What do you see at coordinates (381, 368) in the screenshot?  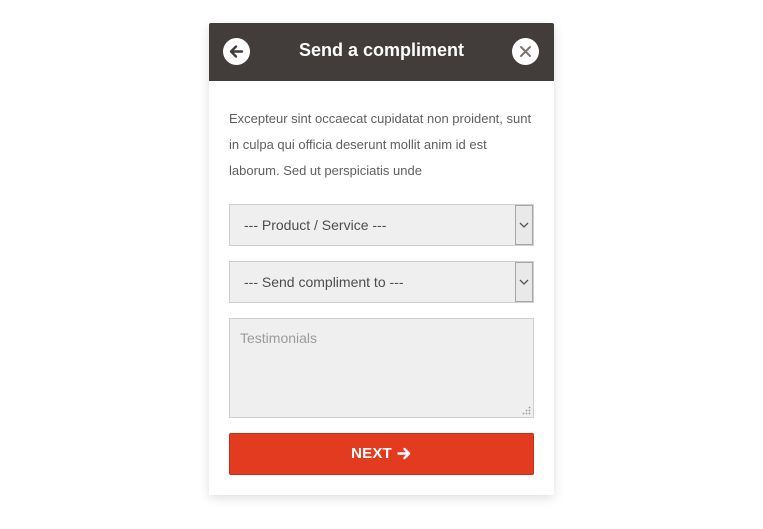 I see `testimonials-textarea: Testimonials` at bounding box center [381, 368].